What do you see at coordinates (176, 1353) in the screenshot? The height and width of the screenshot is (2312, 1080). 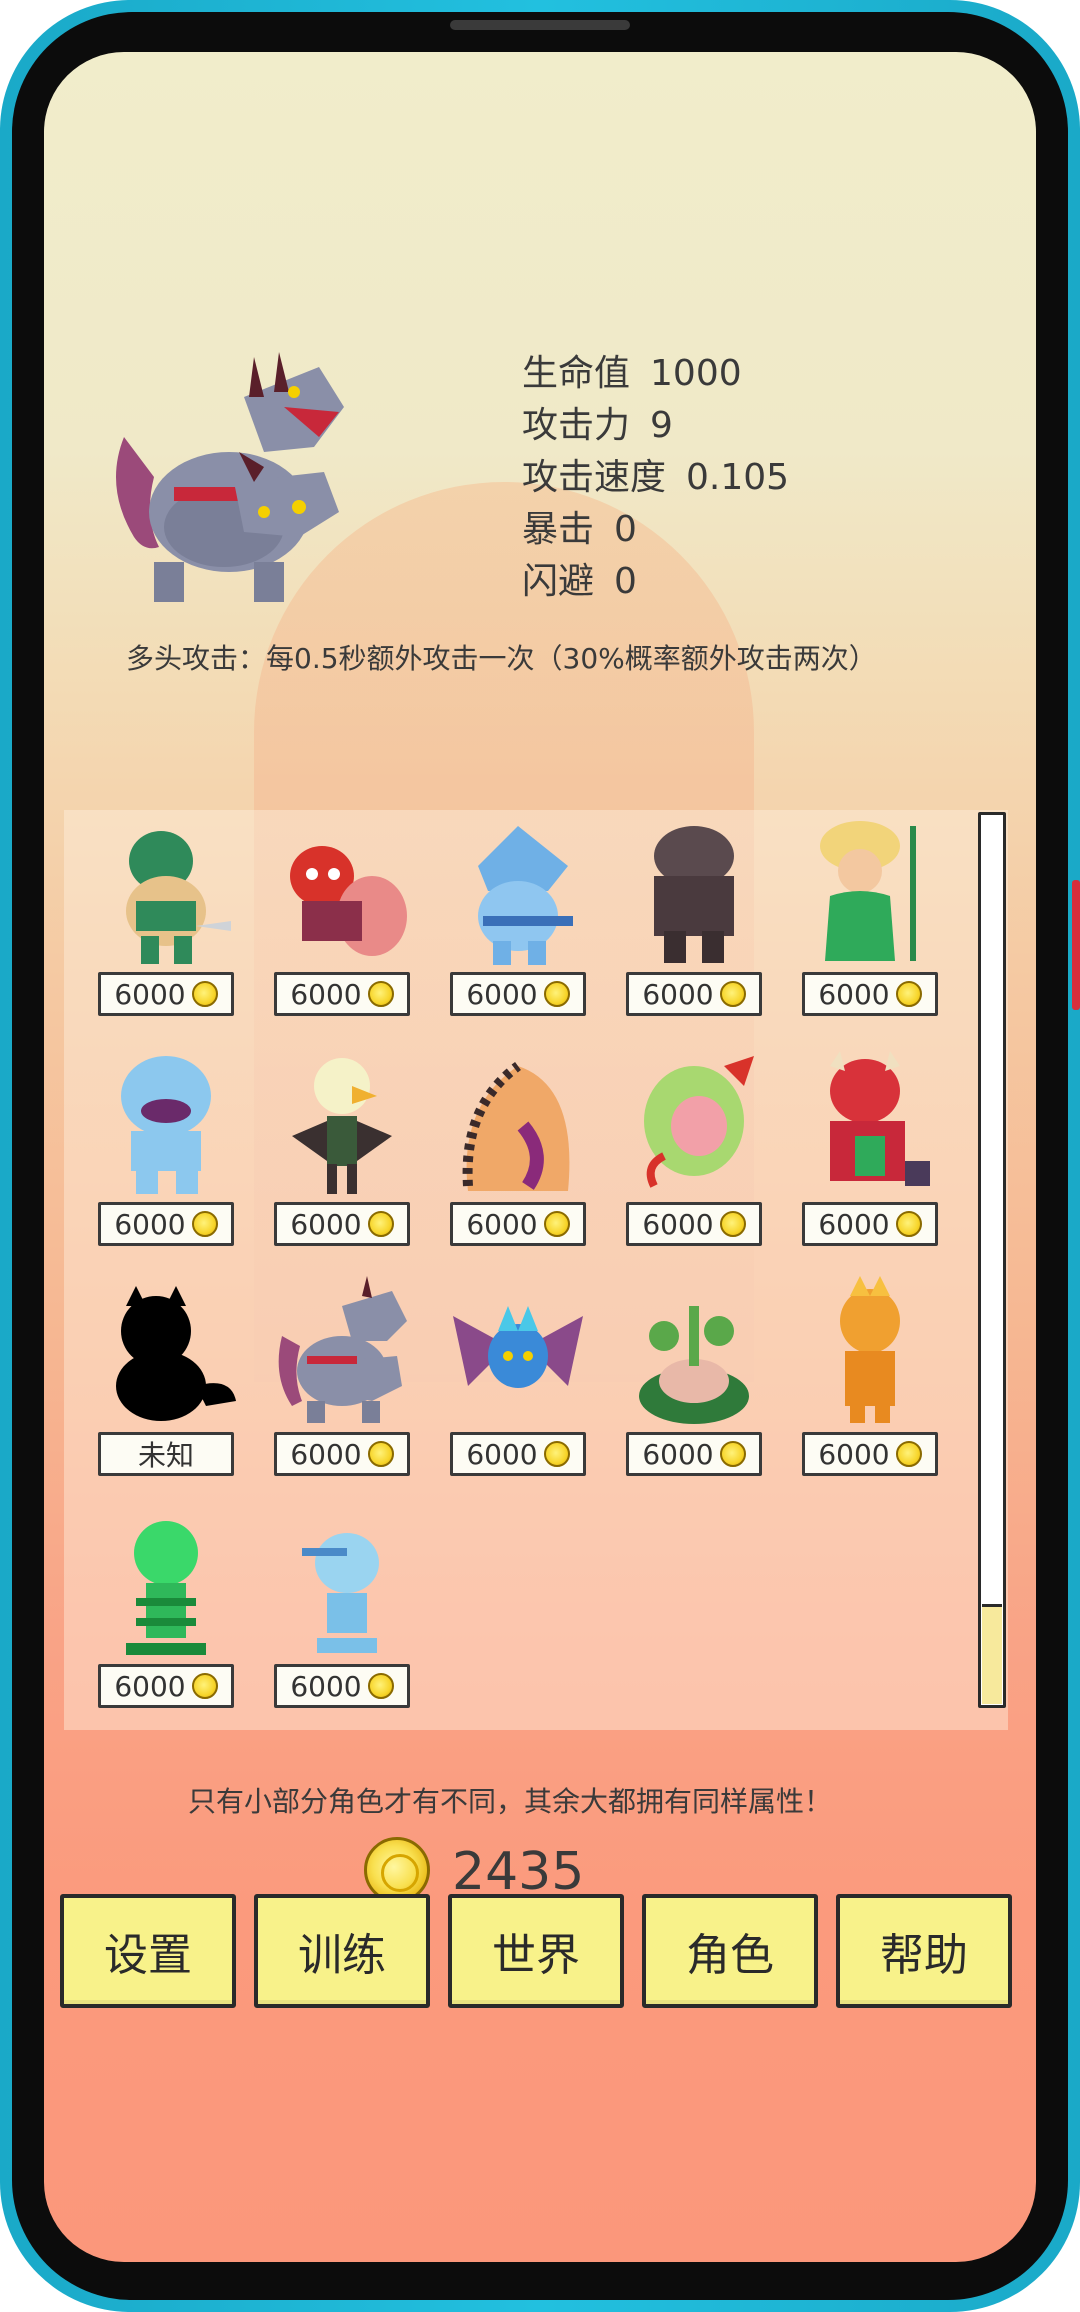 I see `silhouette-sprite` at bounding box center [176, 1353].